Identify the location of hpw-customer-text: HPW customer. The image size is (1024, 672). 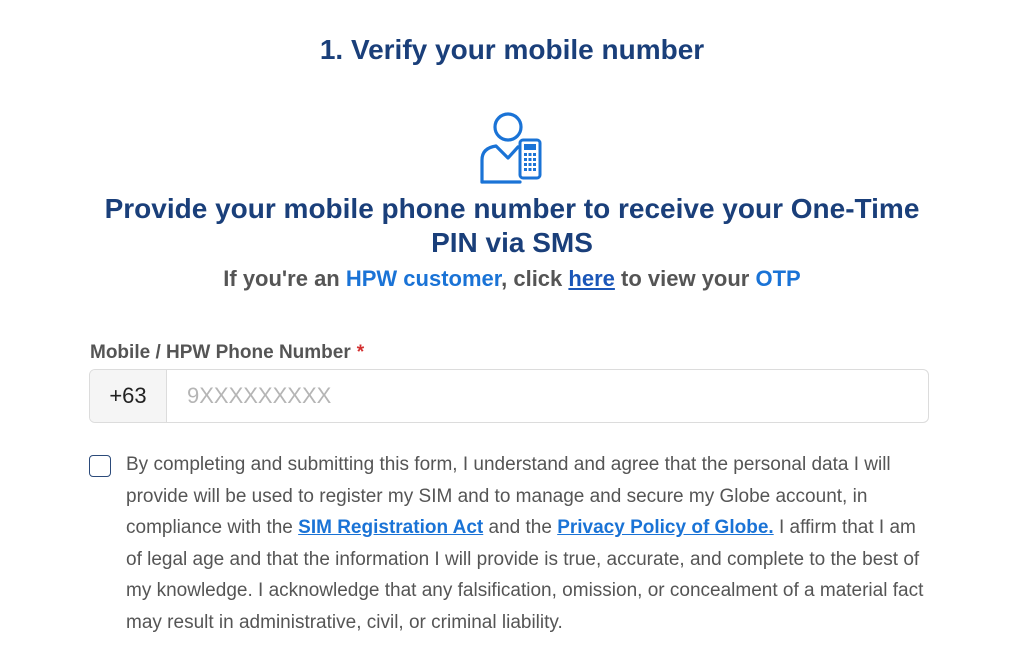
(423, 278).